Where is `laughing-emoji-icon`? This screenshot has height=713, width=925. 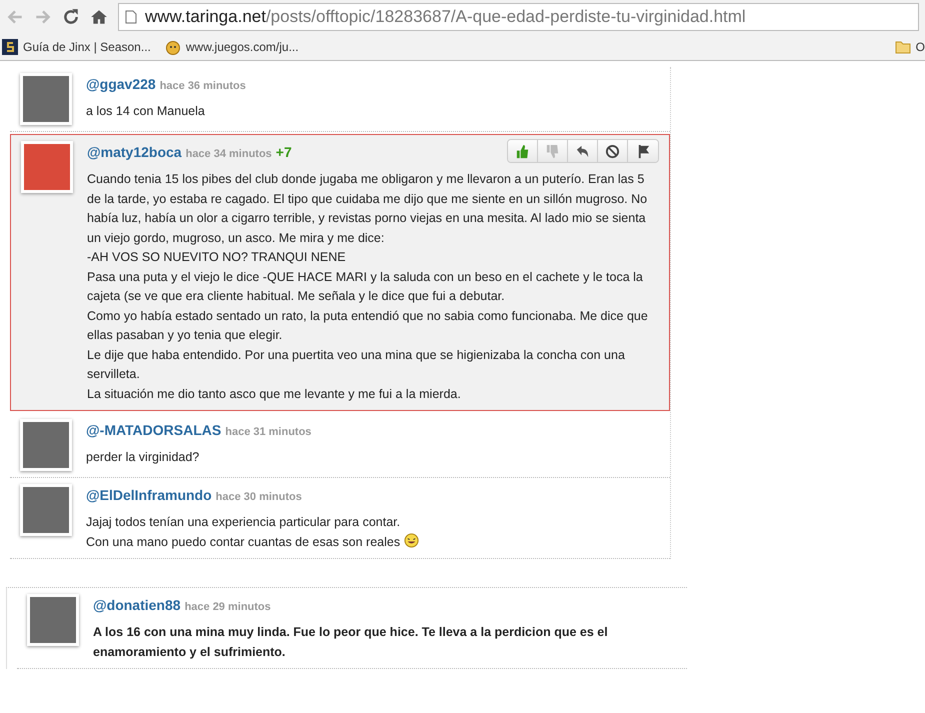
laughing-emoji-icon is located at coordinates (412, 540).